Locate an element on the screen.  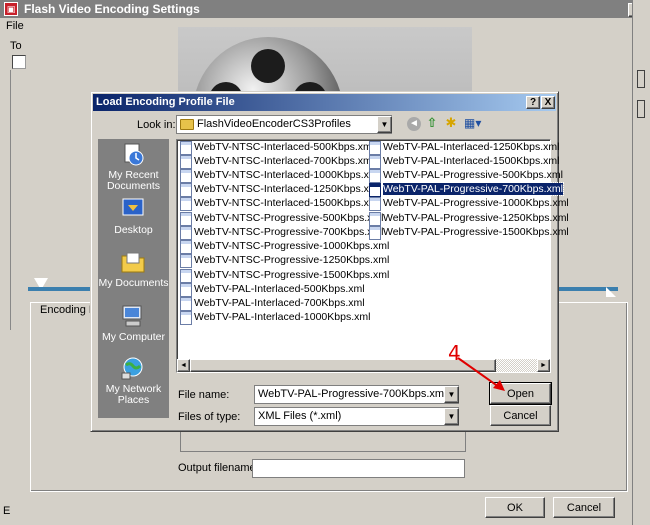
recent-documents-icon is located at coordinates (134, 154).